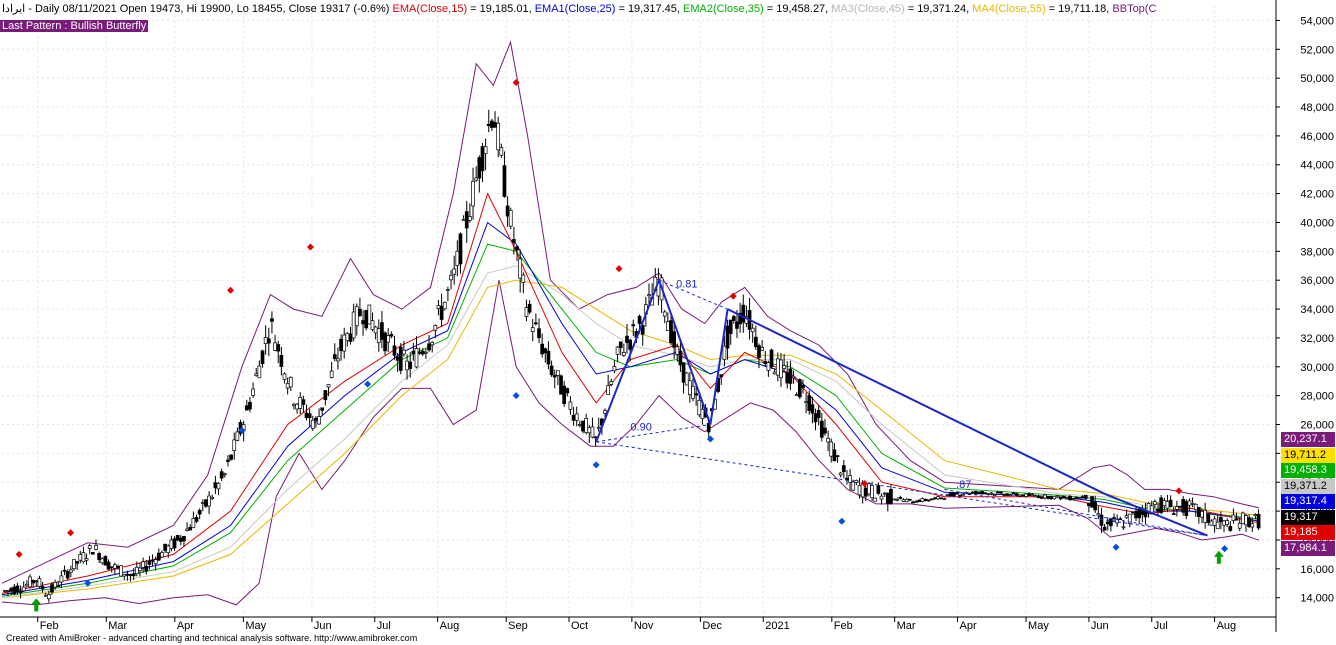 The height and width of the screenshot is (645, 1336). Describe the element at coordinates (579, 626) in the screenshot. I see `x-tick-label: Oct` at that location.